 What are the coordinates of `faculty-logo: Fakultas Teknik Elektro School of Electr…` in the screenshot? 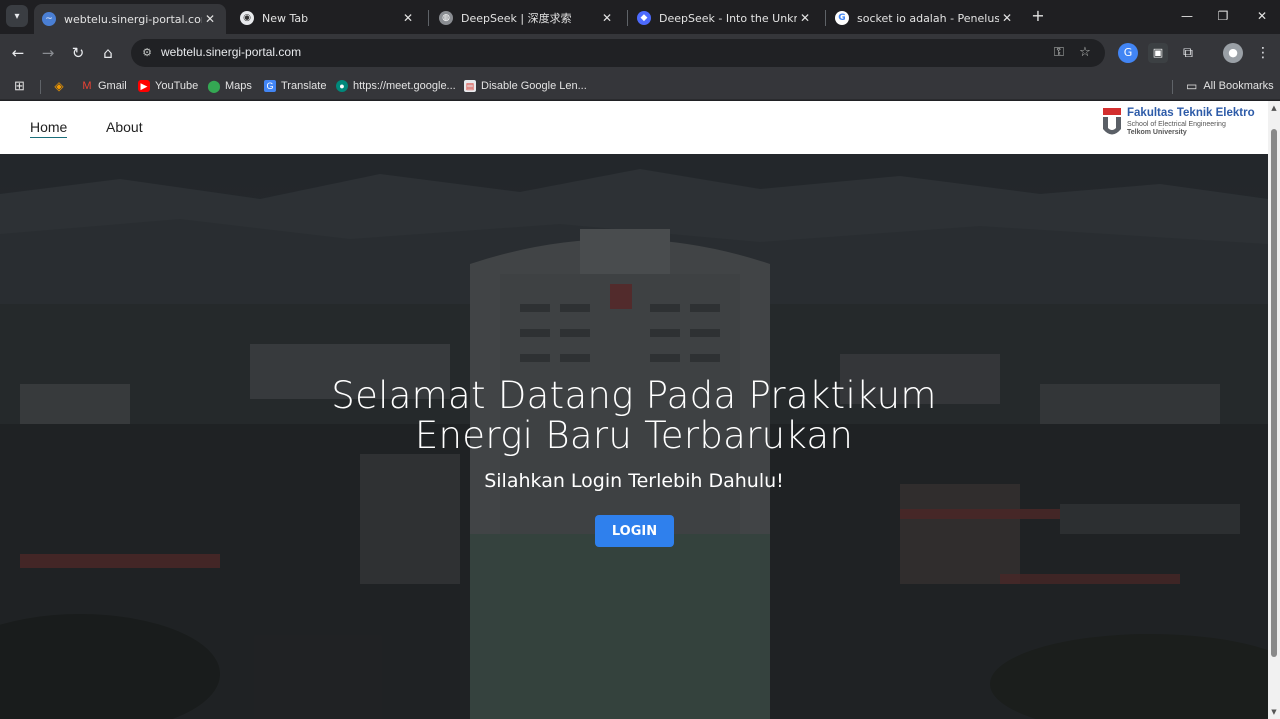 It's located at (1183, 126).